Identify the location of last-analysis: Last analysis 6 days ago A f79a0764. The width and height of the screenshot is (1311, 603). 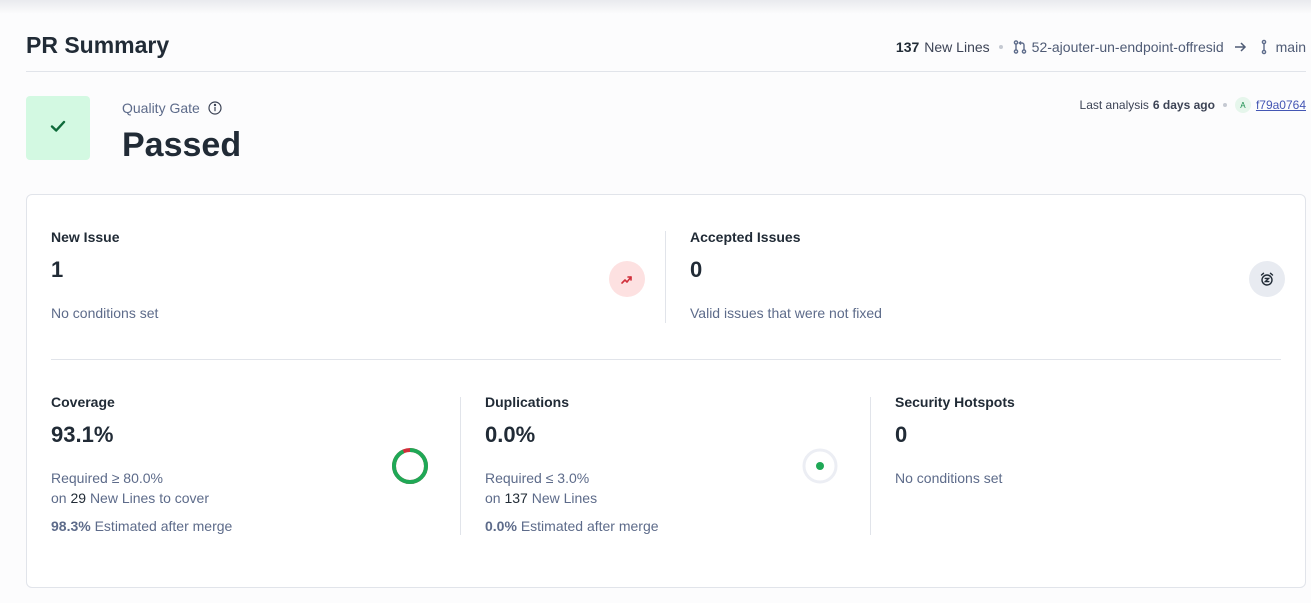
(1193, 105).